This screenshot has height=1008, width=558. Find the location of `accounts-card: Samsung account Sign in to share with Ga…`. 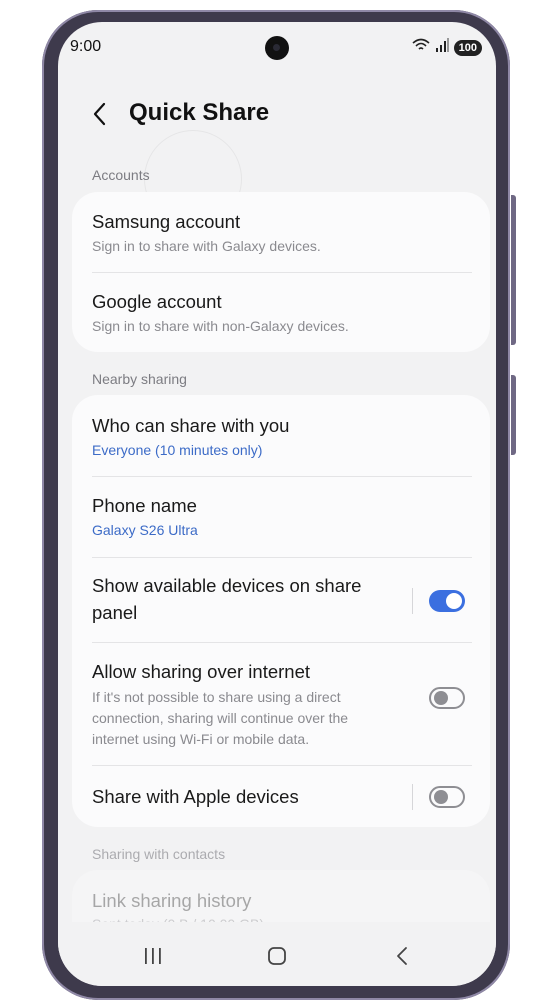

accounts-card: Samsung account Sign in to share with Ga… is located at coordinates (281, 272).